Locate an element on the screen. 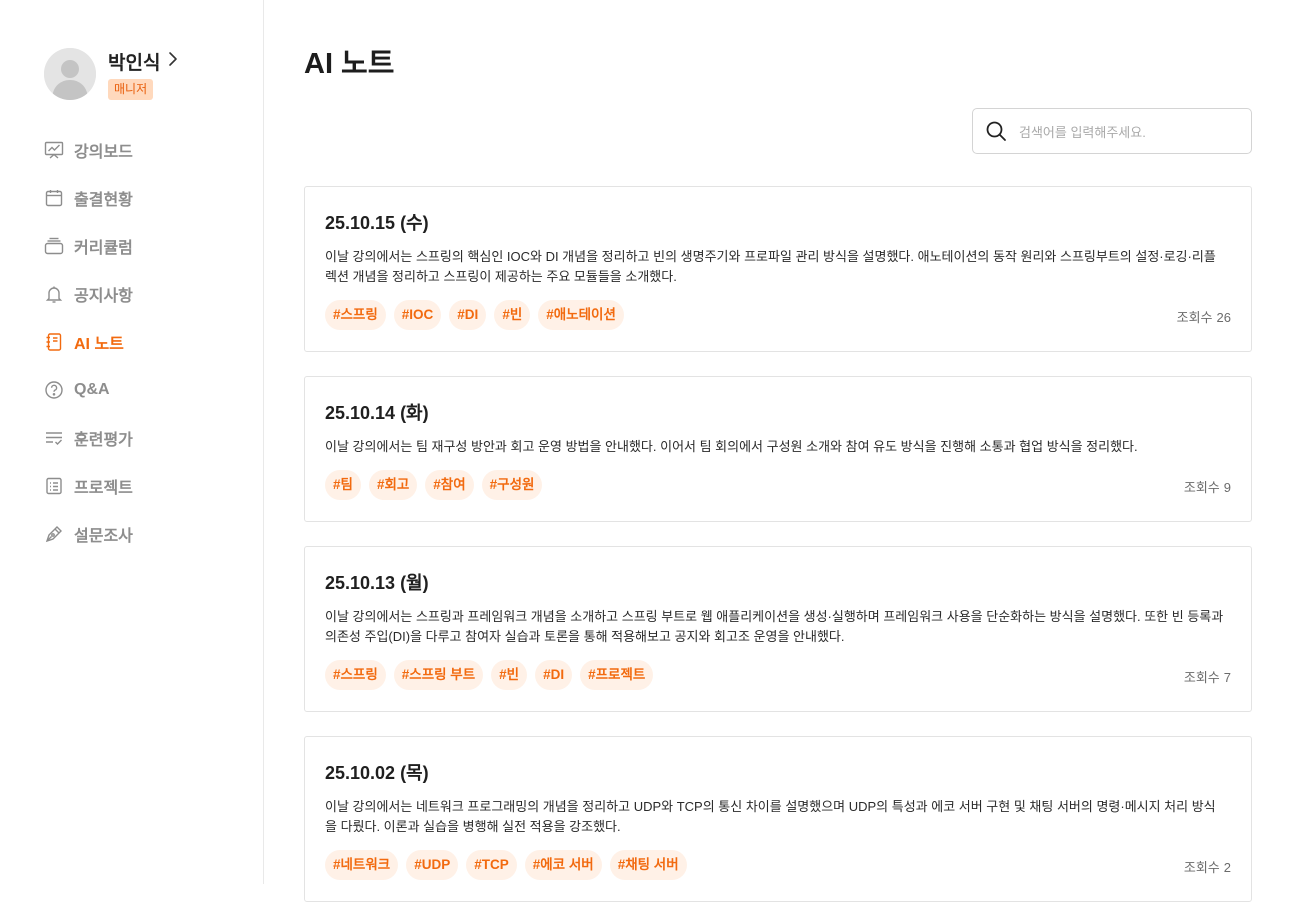 The height and width of the screenshot is (902, 1300). role-badge: 매니저 is located at coordinates (131, 89).